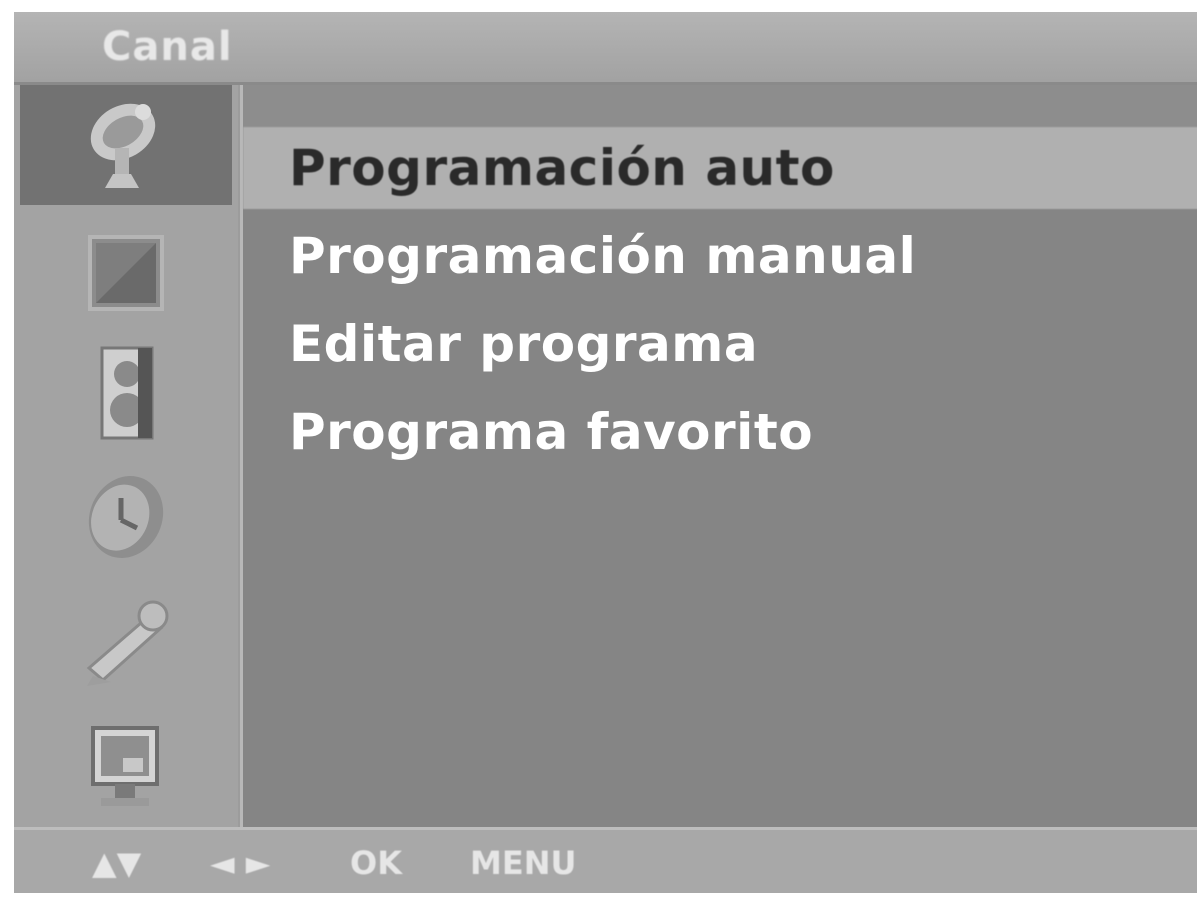 The width and height of the screenshot is (1197, 898). I want to click on sidebar-item-time, so click(126, 517).